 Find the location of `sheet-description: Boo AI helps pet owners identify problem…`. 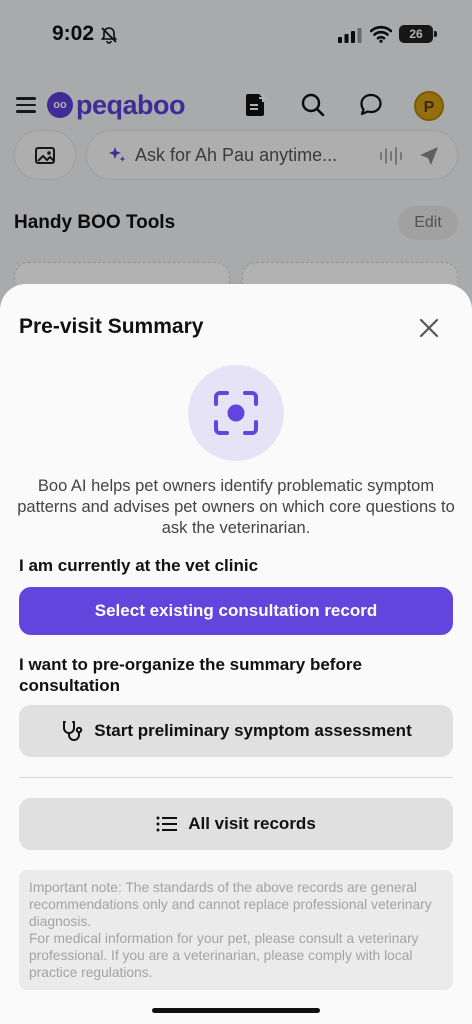

sheet-description: Boo AI helps pet owners identify problem… is located at coordinates (236, 507).